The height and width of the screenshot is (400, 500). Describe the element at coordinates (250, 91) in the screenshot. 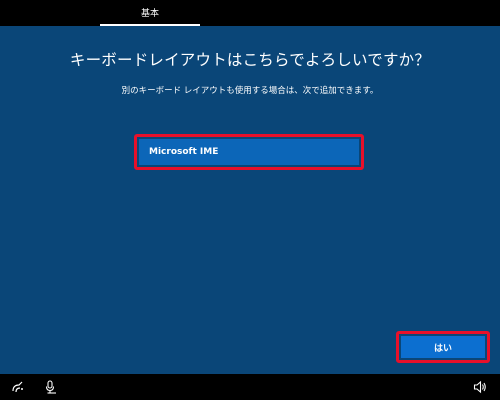

I see `page-subtitle: 別のキーボード レイアウトも使用する場合は、次で追加できます。` at that location.